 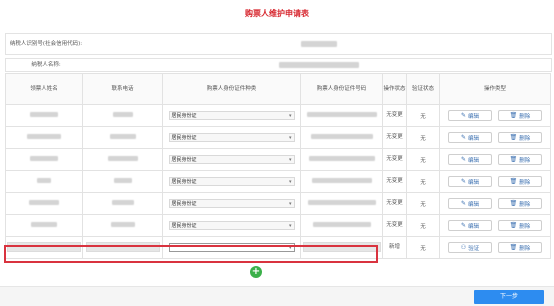 I want to click on taxpayer-id-row: 纳税人识别号(社会信用代码):, so click(x=278, y=44).